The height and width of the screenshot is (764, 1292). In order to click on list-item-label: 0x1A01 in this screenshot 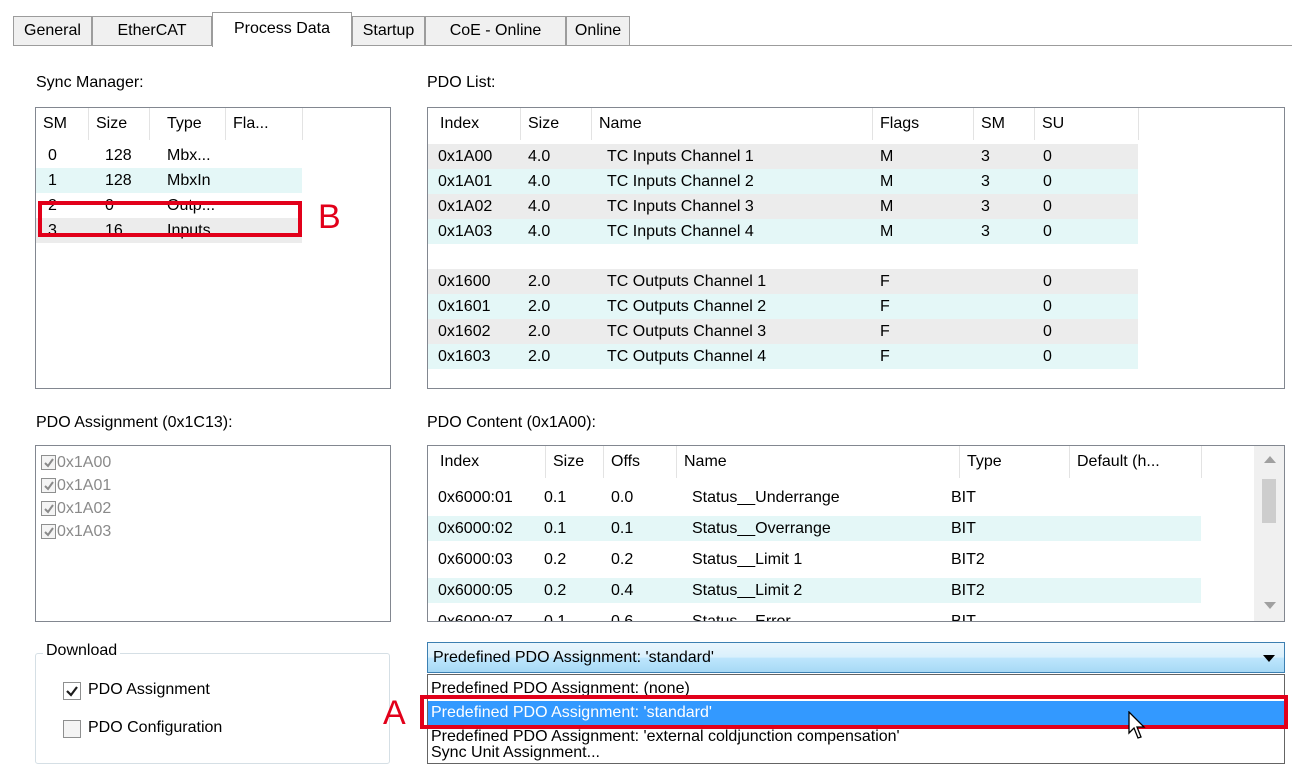, I will do `click(84, 485)`.